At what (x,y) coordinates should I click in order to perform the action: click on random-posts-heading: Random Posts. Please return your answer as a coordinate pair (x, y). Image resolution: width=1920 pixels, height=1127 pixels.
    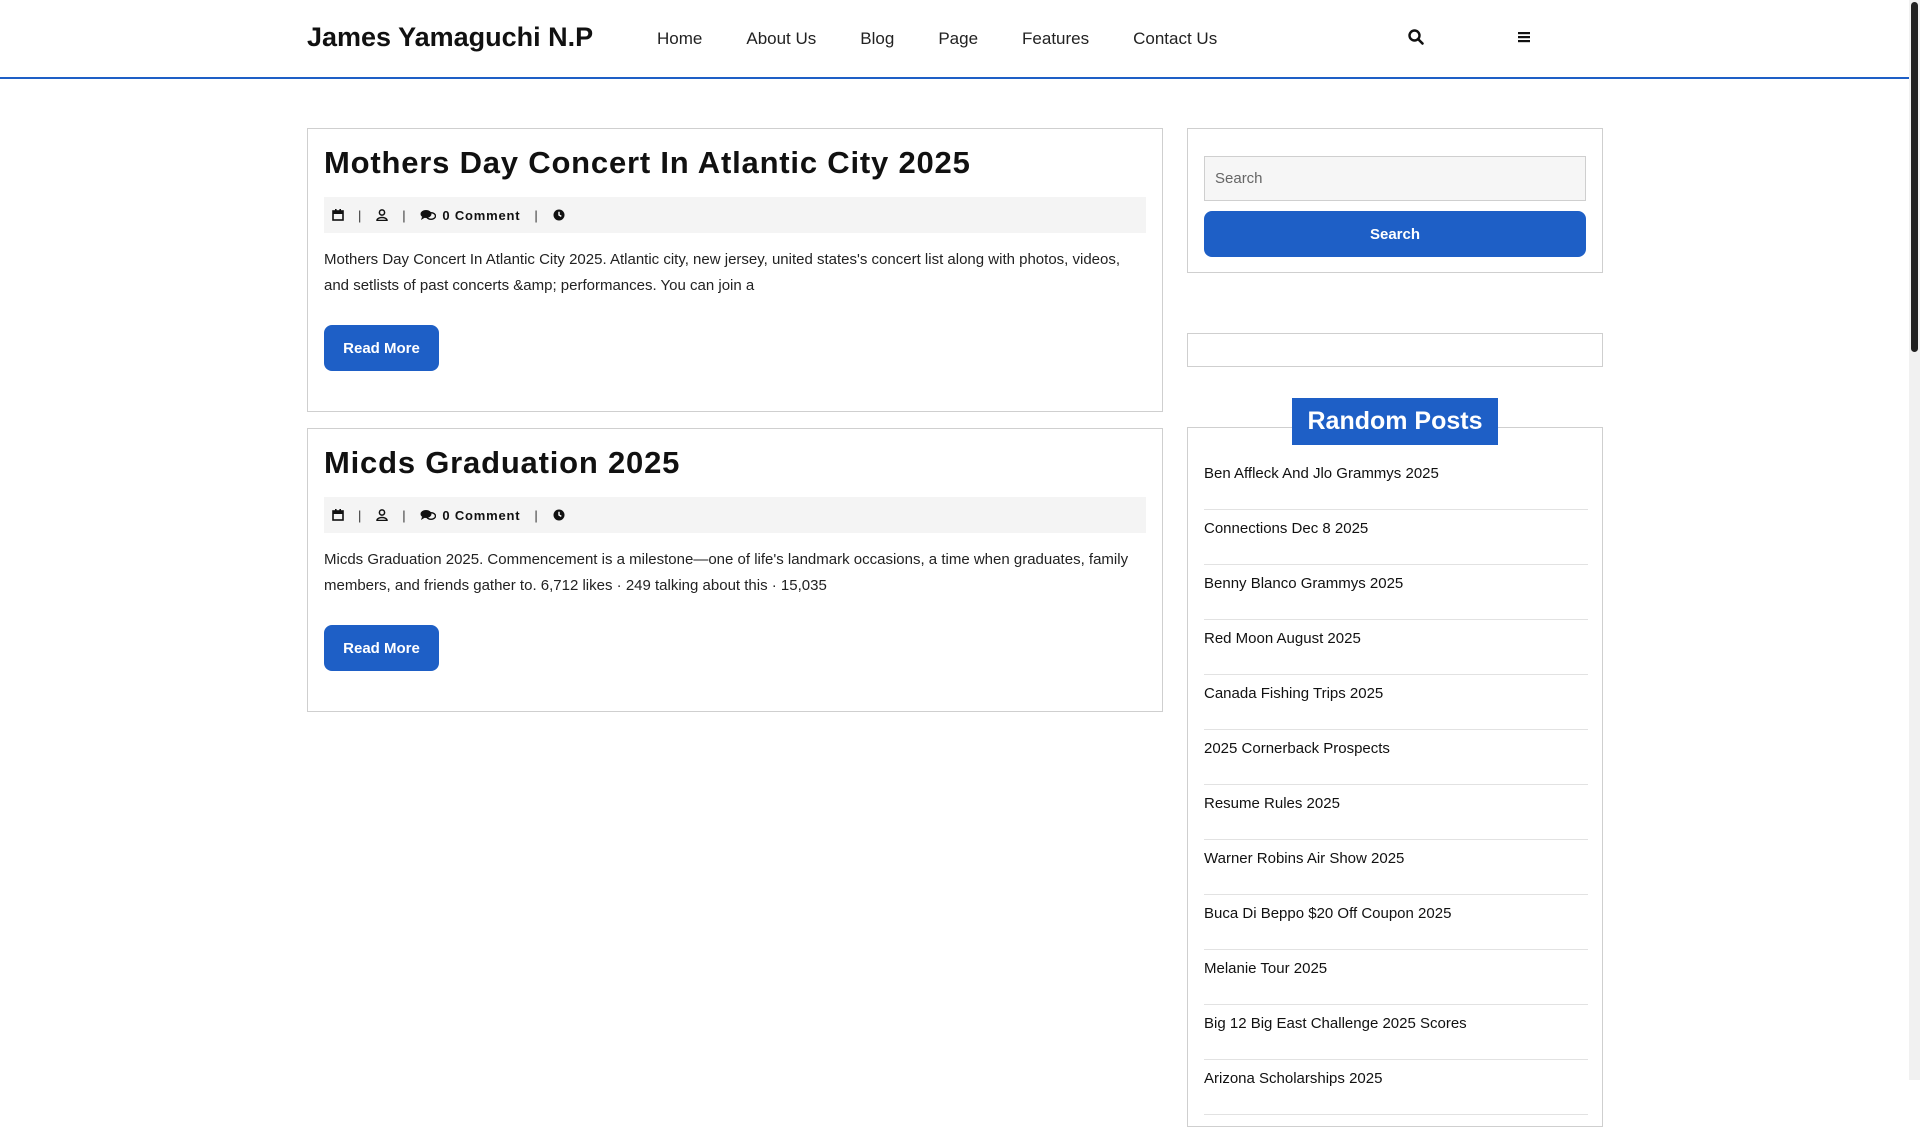
    Looking at the image, I should click on (1395, 421).